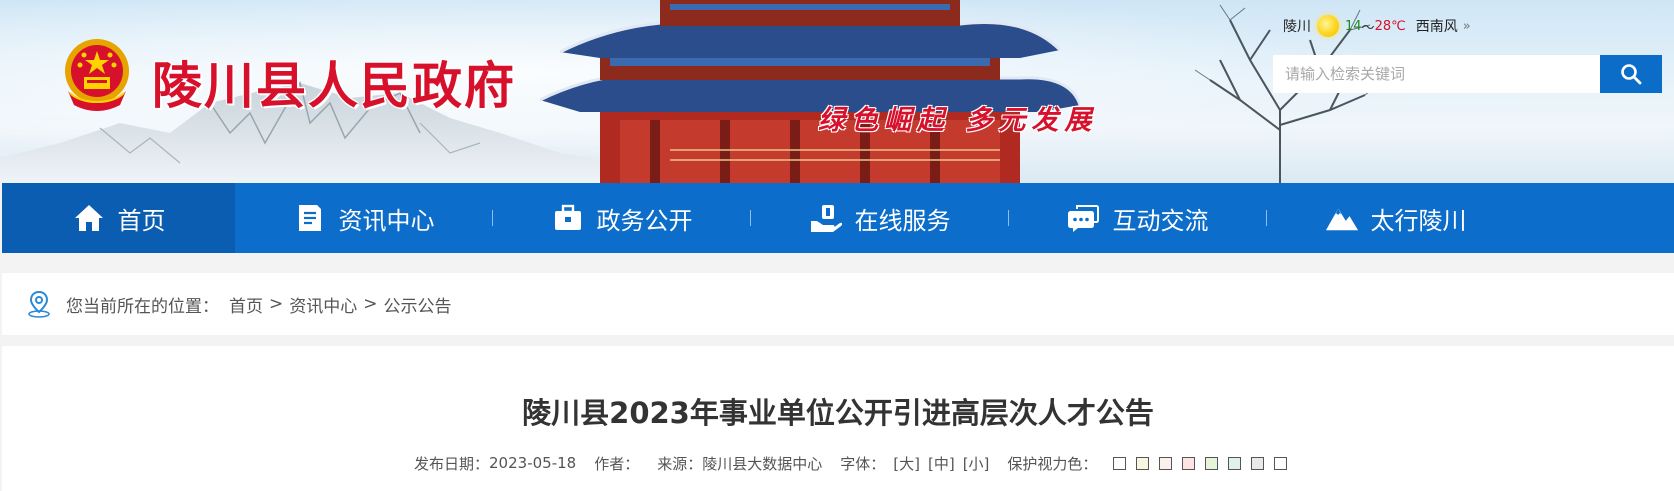  What do you see at coordinates (1418, 220) in the screenshot?
I see `nav-label: 太行陵川` at bounding box center [1418, 220].